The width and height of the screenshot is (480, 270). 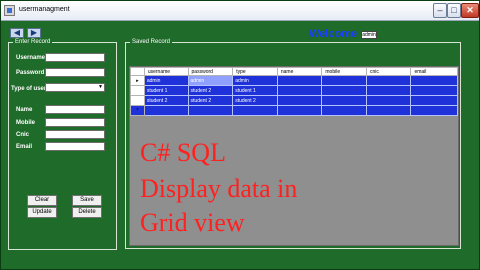 I want to click on forward-arrow-icon: ▶, so click(x=34, y=33).